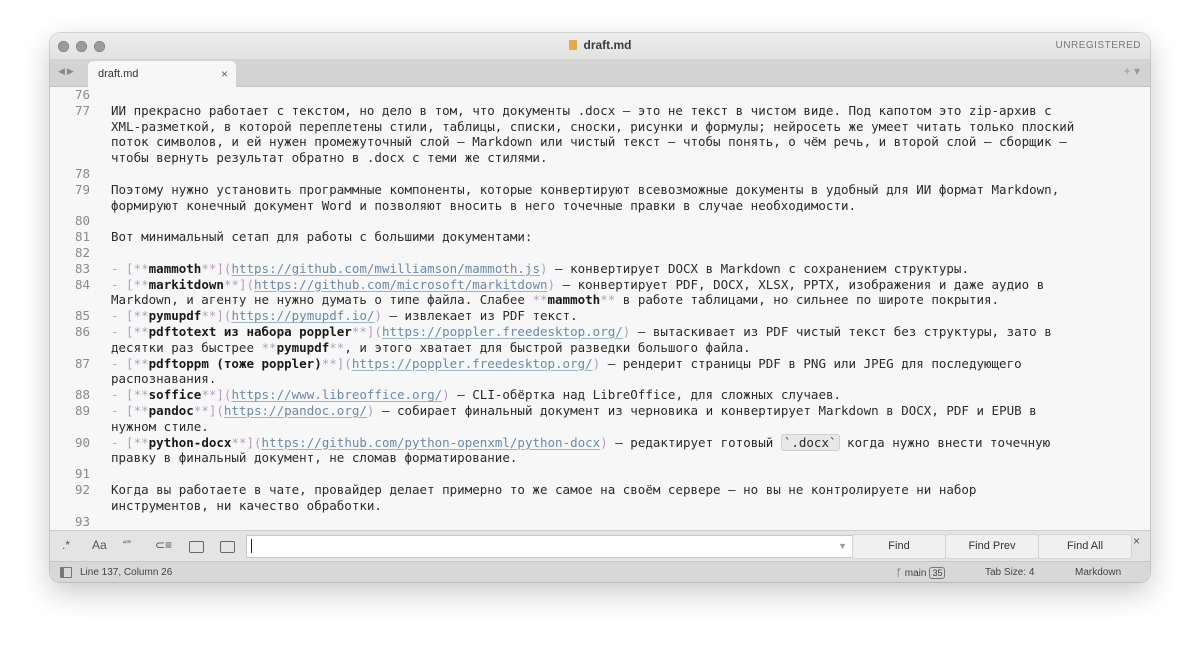 Image resolution: width=1200 pixels, height=647 pixels. What do you see at coordinates (336, 394) in the screenshot?
I see `link-url: https://www.libreoffice.org/` at bounding box center [336, 394].